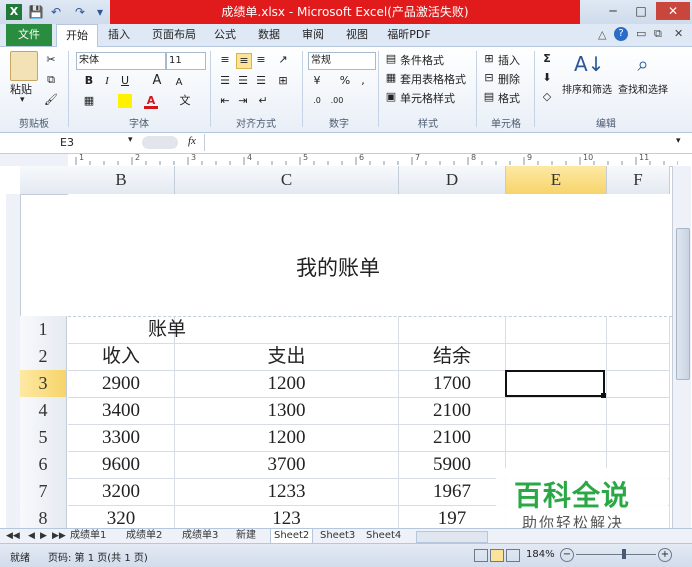 The height and width of the screenshot is (567, 692). Describe the element at coordinates (179, 83) in the screenshot. I see `shrink-font-button: A` at that location.